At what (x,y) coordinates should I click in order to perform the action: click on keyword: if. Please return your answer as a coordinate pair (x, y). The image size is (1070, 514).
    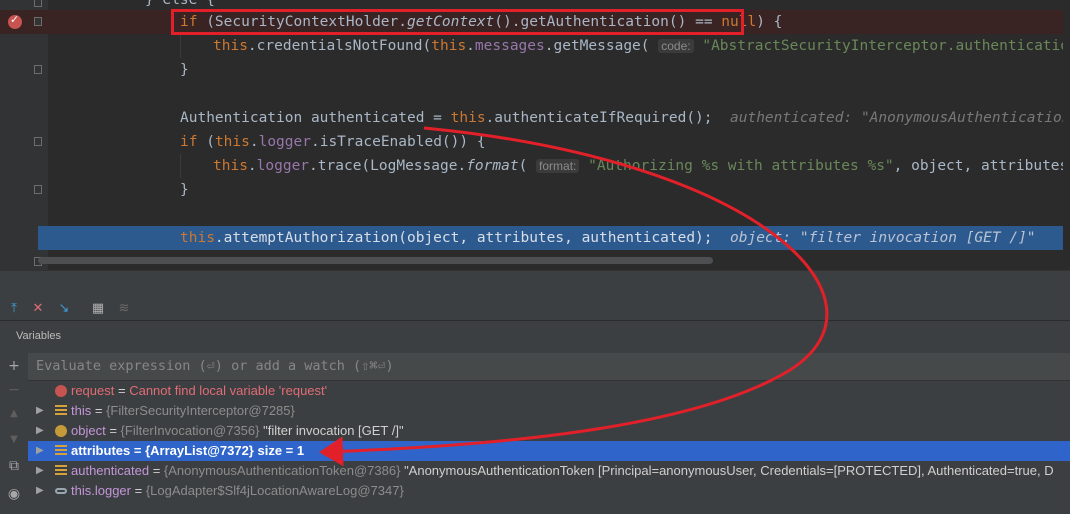
    Looking at the image, I should click on (189, 142).